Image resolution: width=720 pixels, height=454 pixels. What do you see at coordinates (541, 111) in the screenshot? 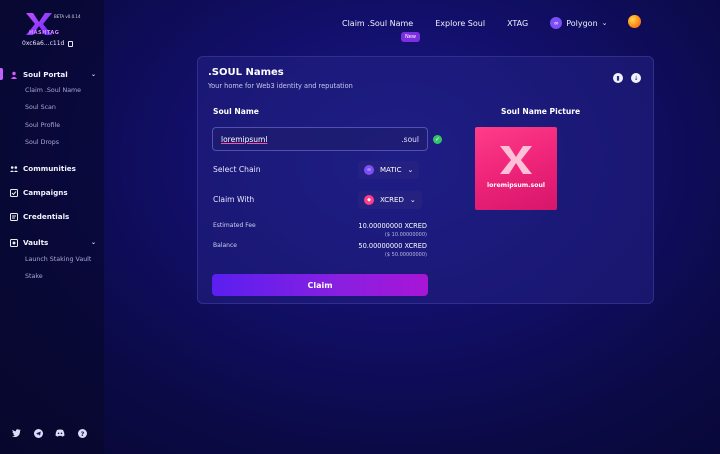
I see `picture-label: Soul Name Picture` at bounding box center [541, 111].